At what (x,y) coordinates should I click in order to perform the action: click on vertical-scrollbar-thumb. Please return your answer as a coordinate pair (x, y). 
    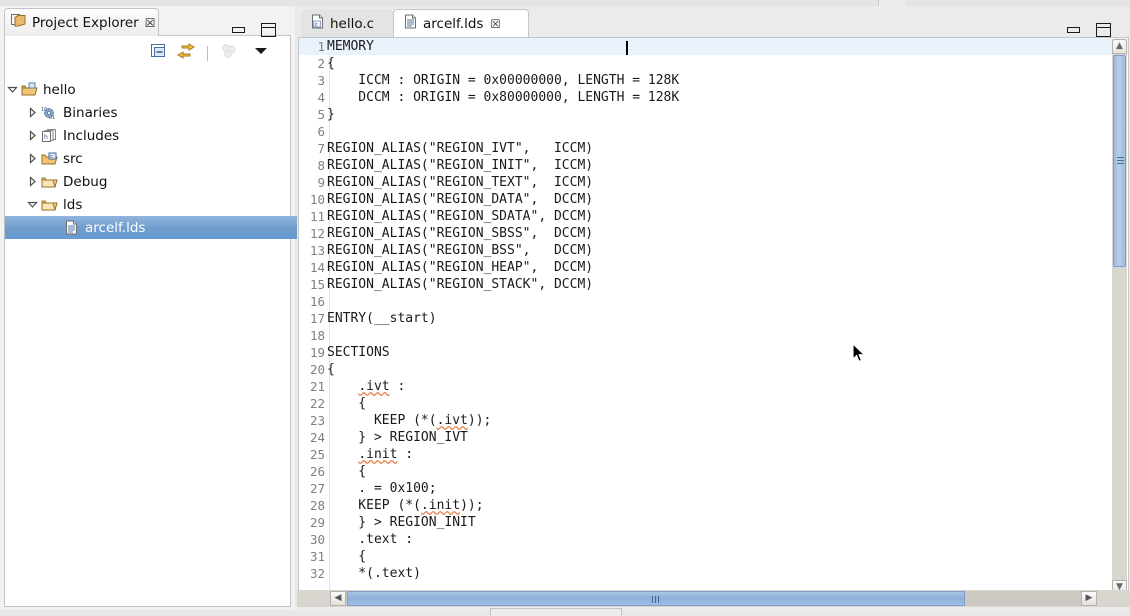
    Looking at the image, I should click on (1119, 161).